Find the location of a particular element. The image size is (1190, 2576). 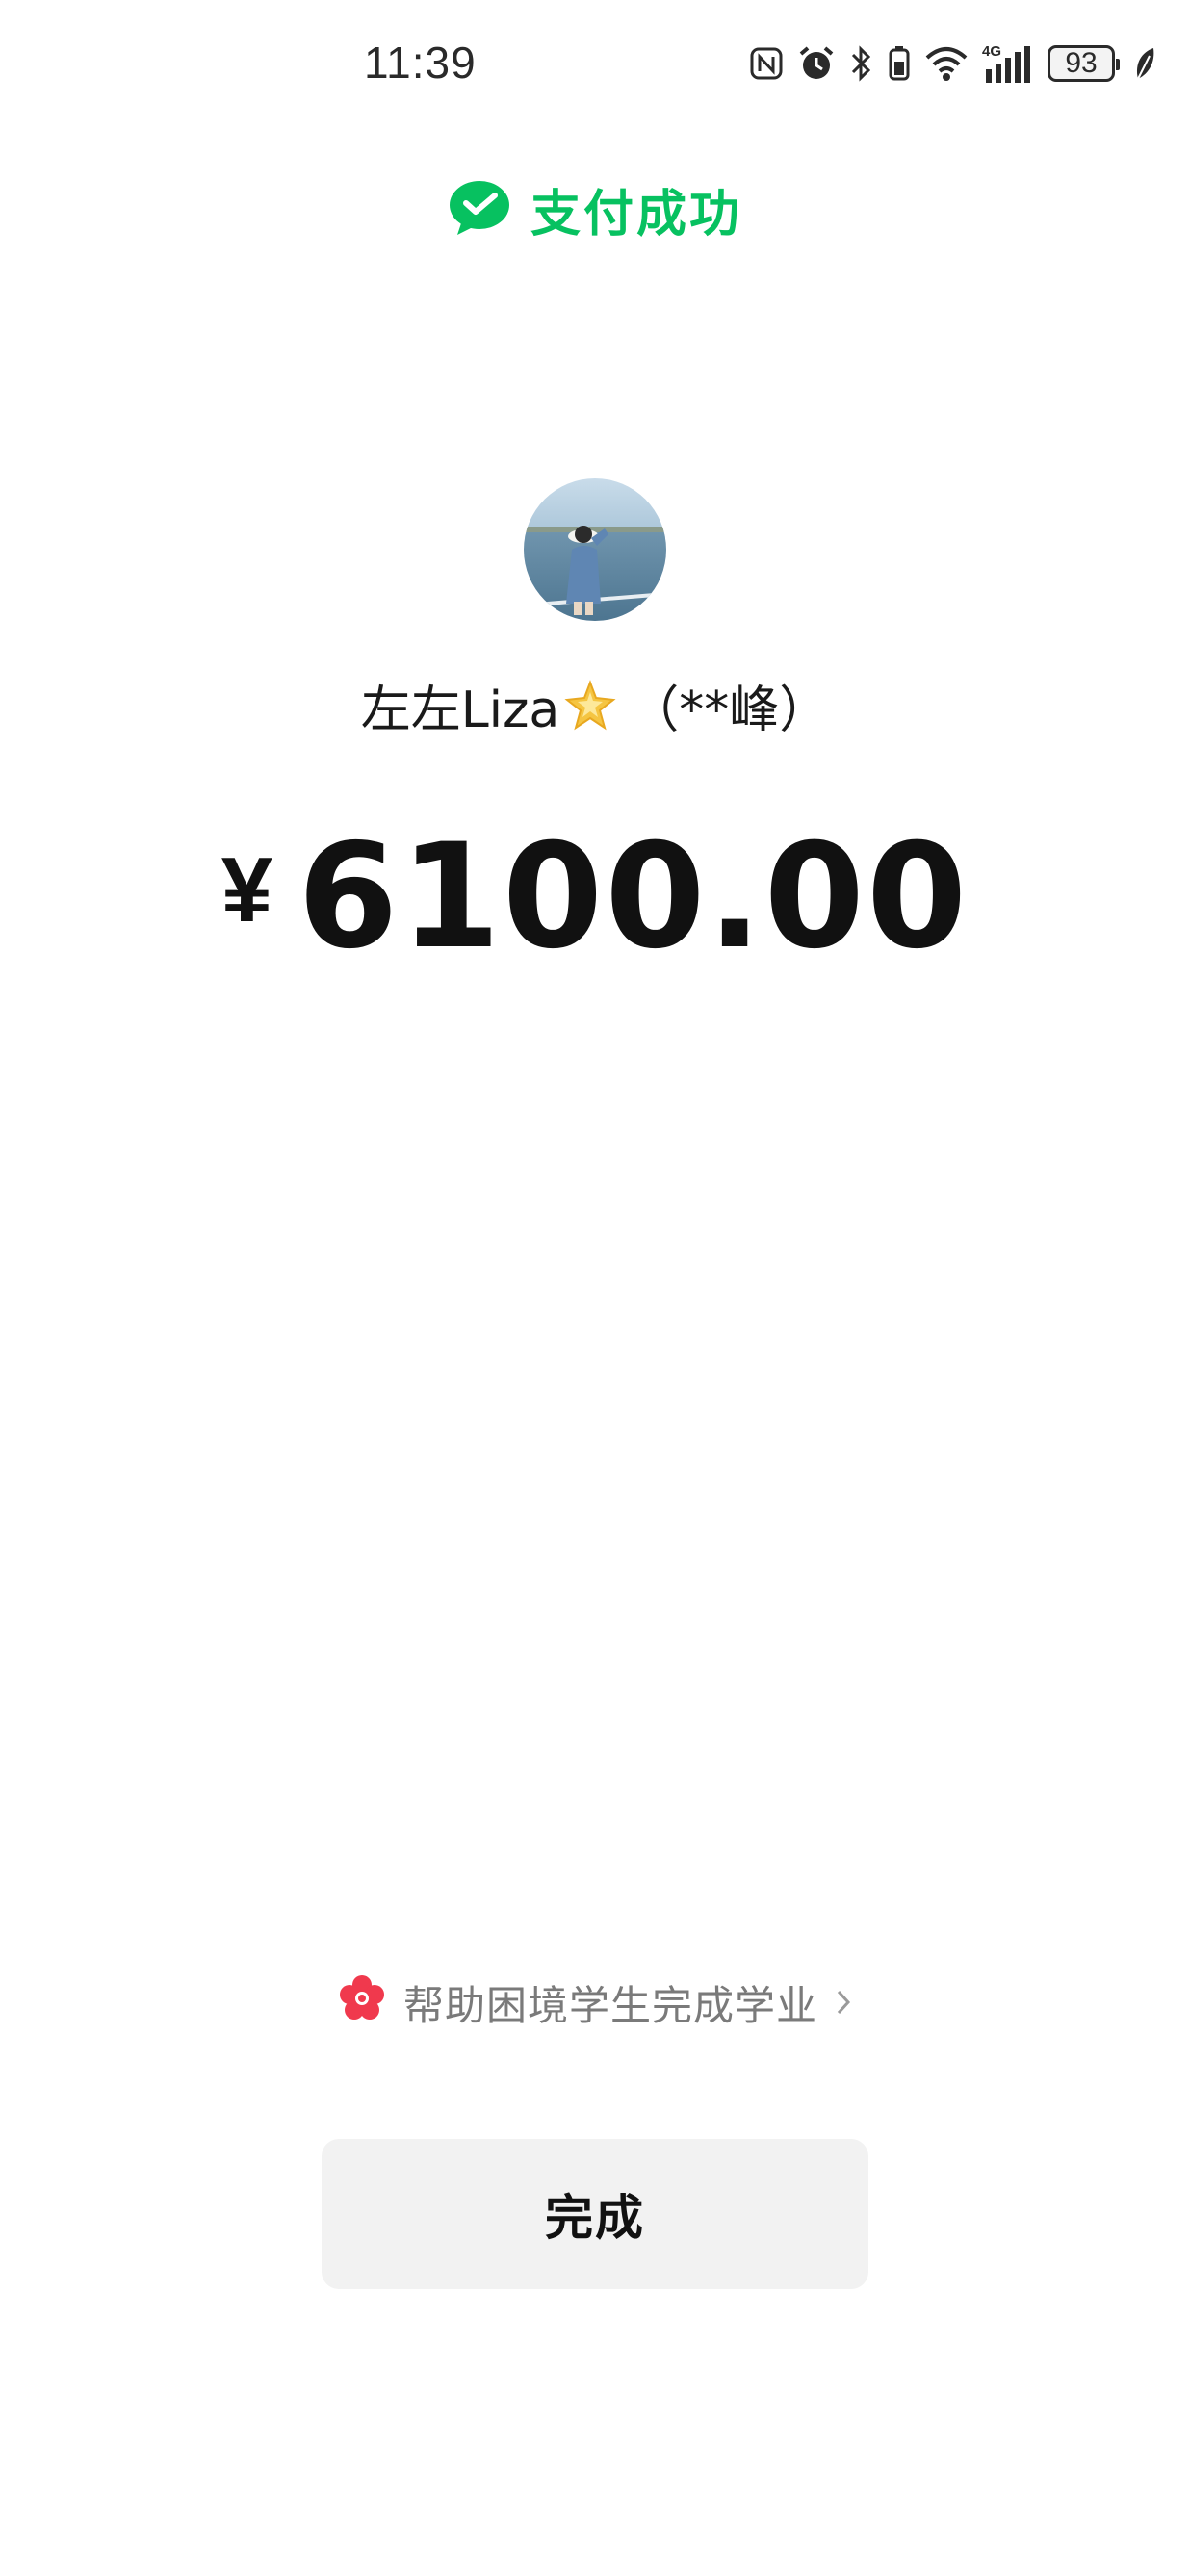

leaf-icon is located at coordinates (1144, 64).